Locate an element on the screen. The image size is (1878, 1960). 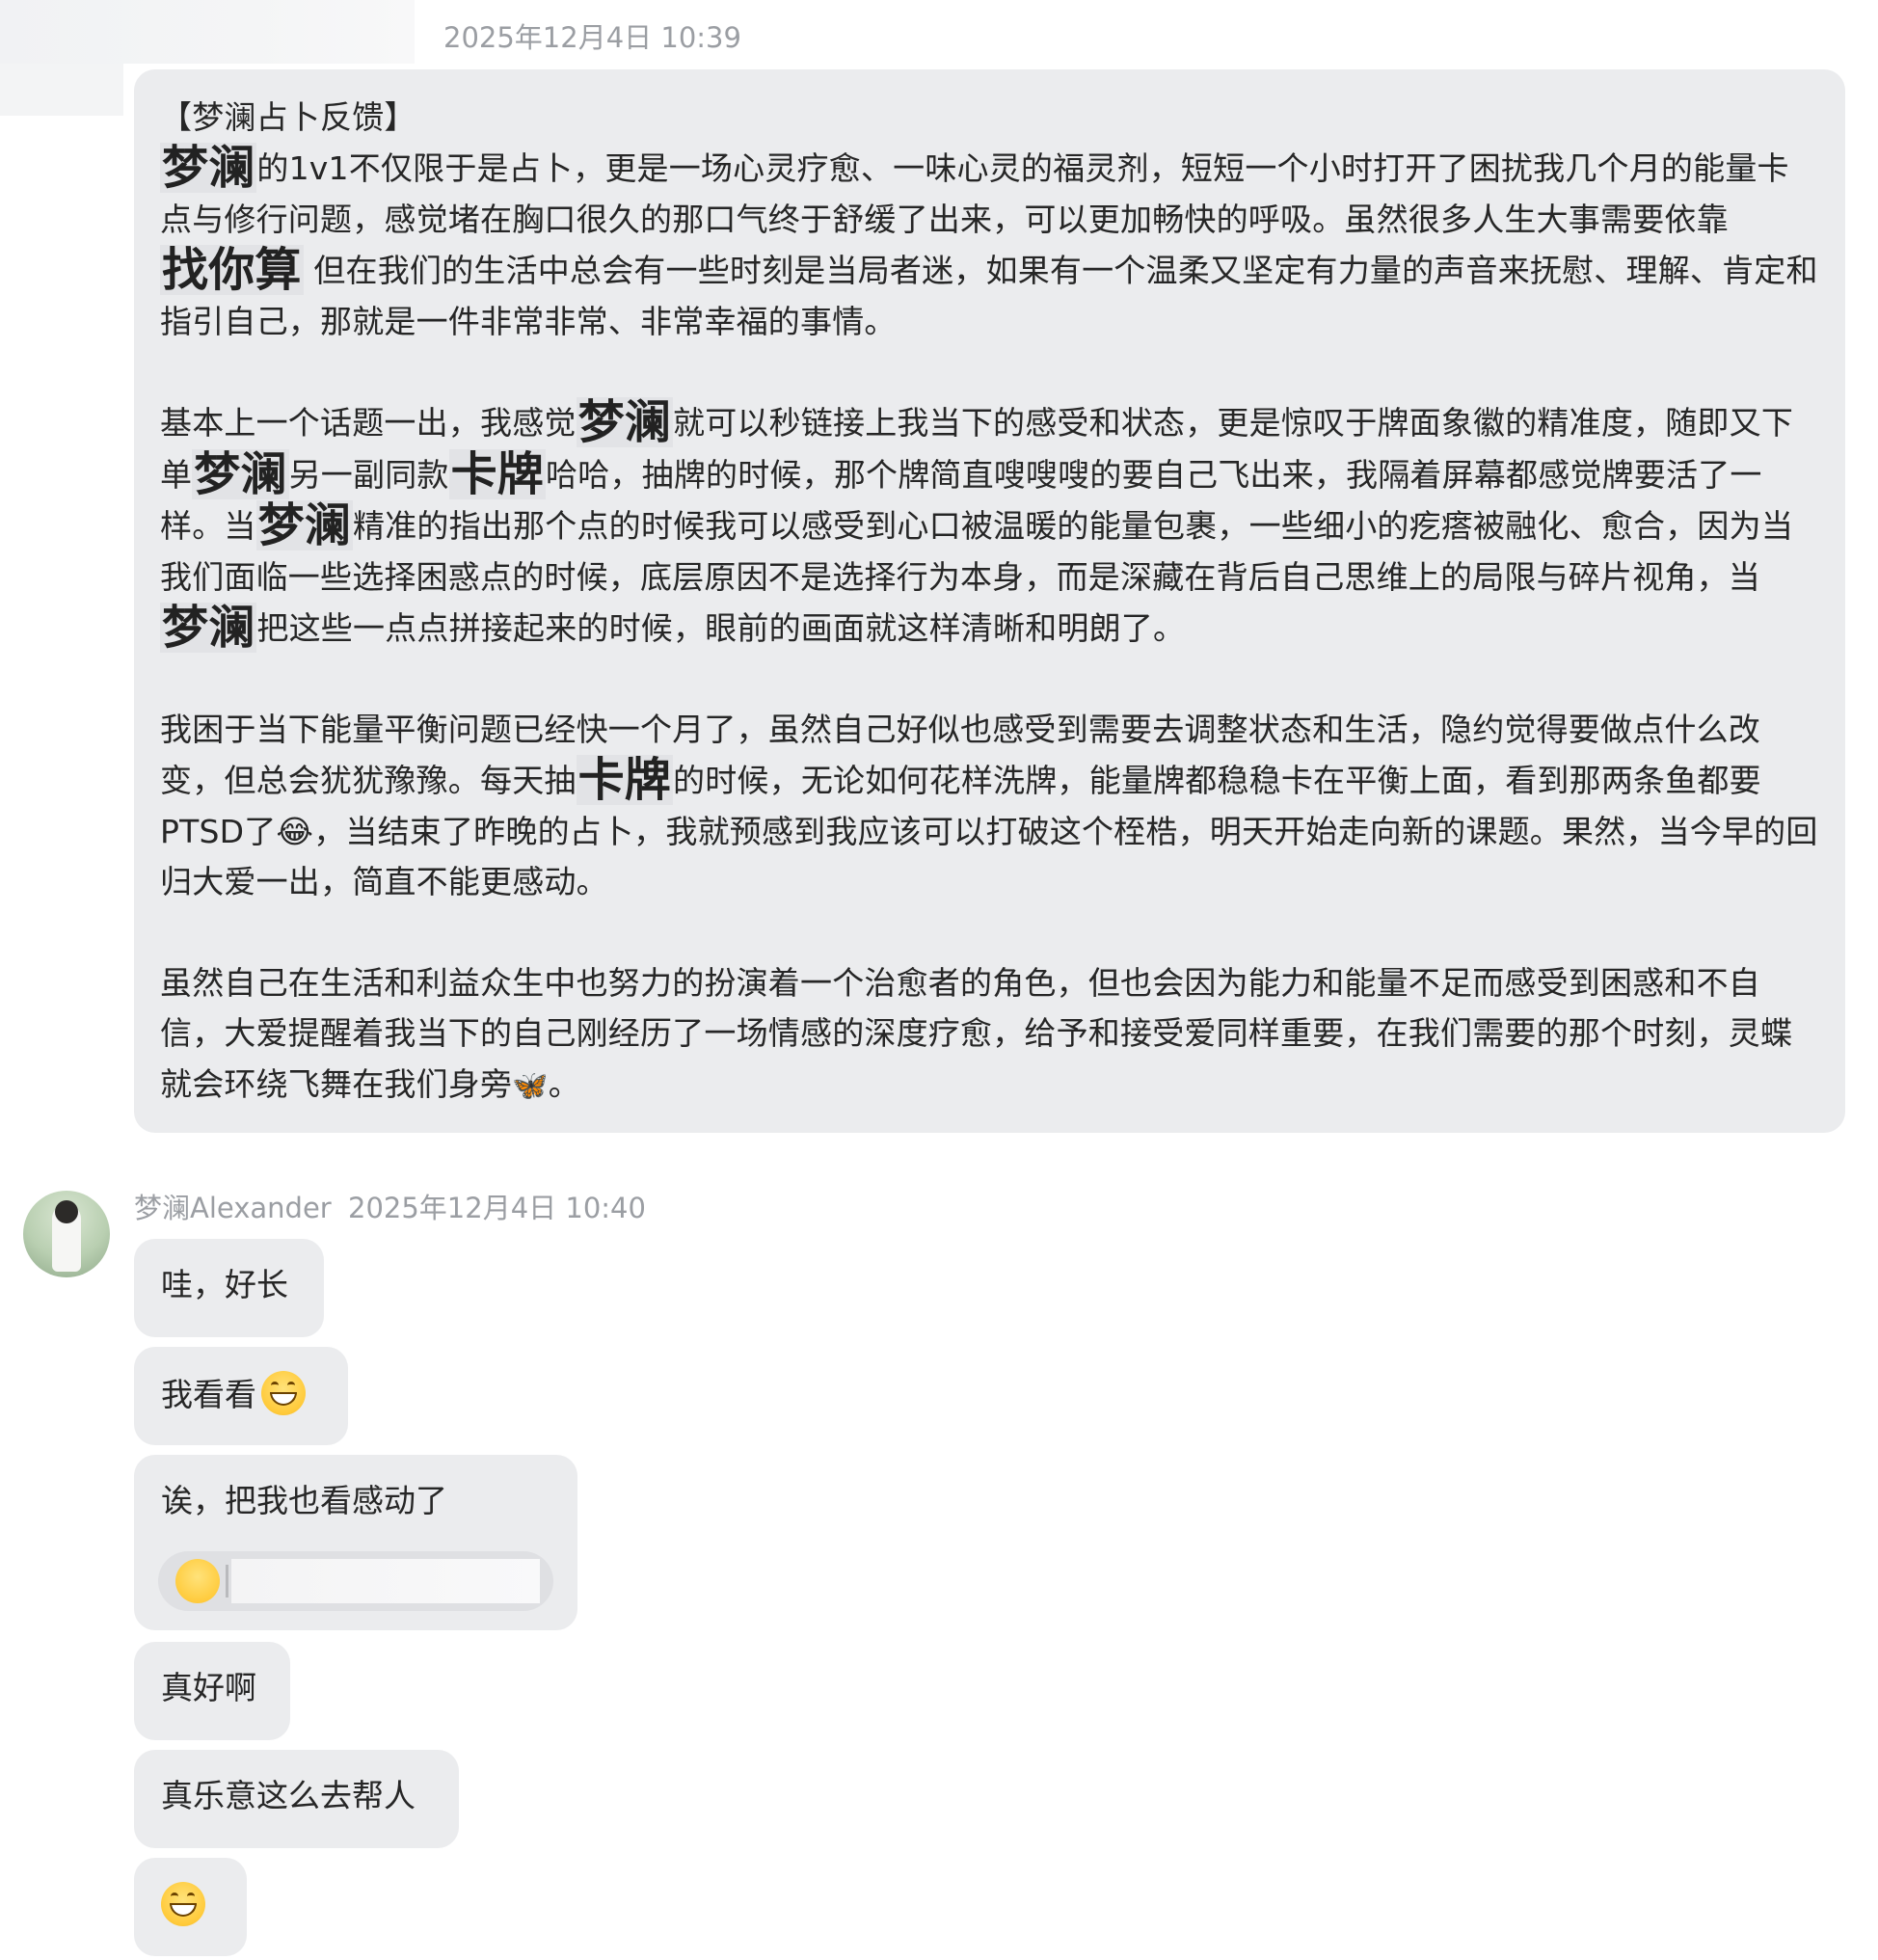
message-text: 哇，好长 is located at coordinates (224, 1284).